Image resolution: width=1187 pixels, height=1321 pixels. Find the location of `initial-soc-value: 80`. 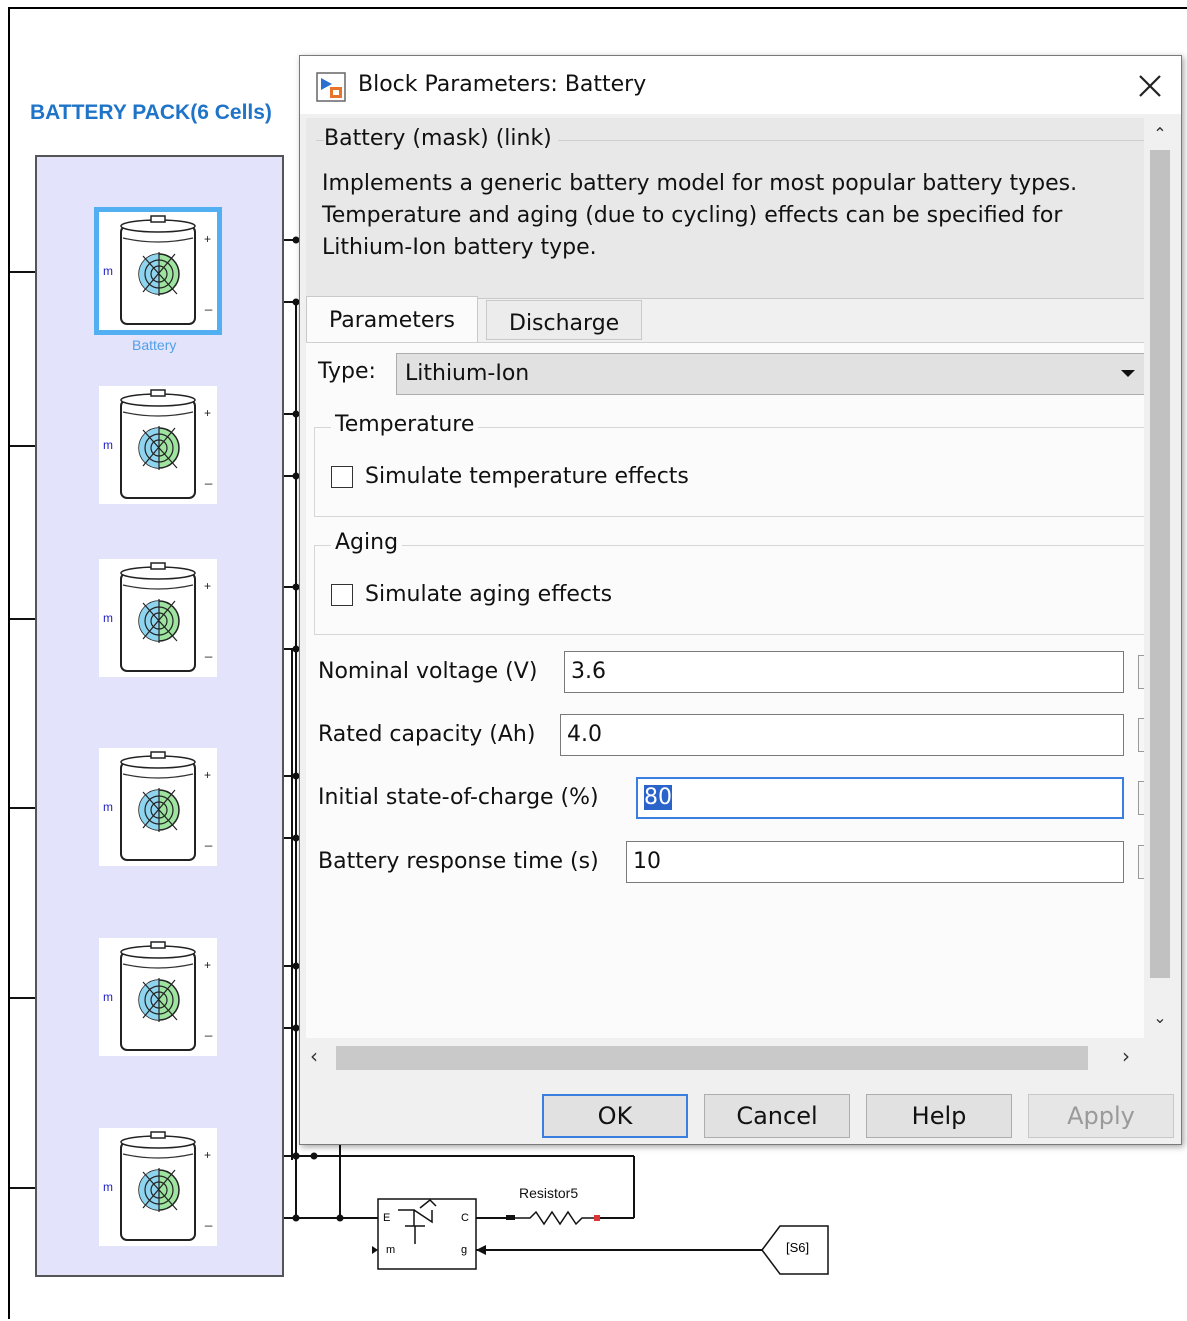

initial-soc-value: 80 is located at coordinates (658, 797).